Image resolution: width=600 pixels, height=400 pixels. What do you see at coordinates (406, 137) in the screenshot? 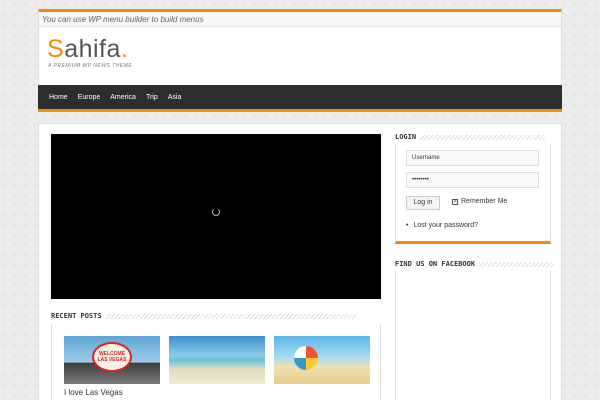
I see `login-title: LOGIN` at bounding box center [406, 137].